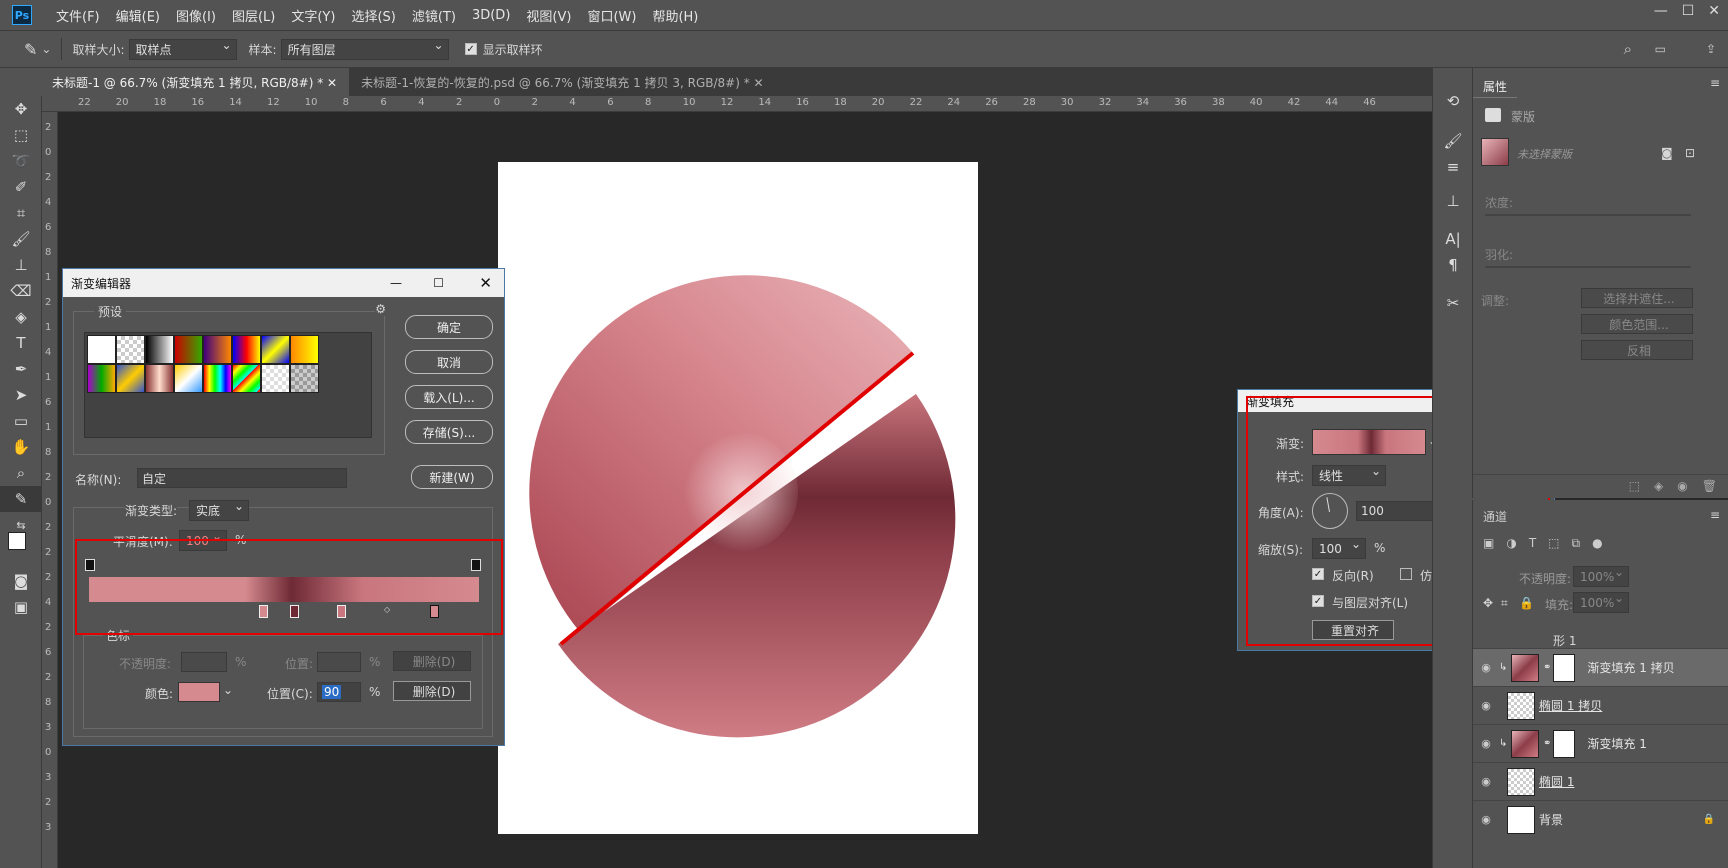  Describe the element at coordinates (1600, 819) in the screenshot. I see `layer-row: ◉ 背景 🔒` at that location.